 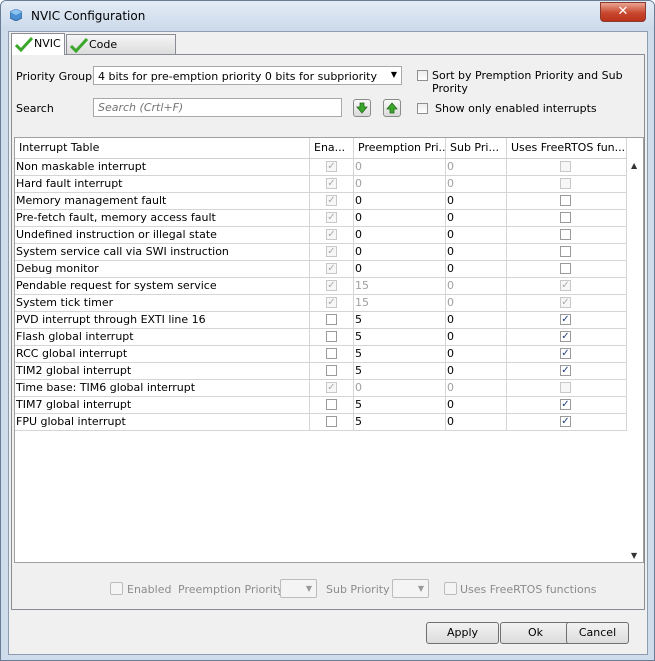 I want to click on interrupt-name: Hard fault interrupt, so click(x=162, y=184).